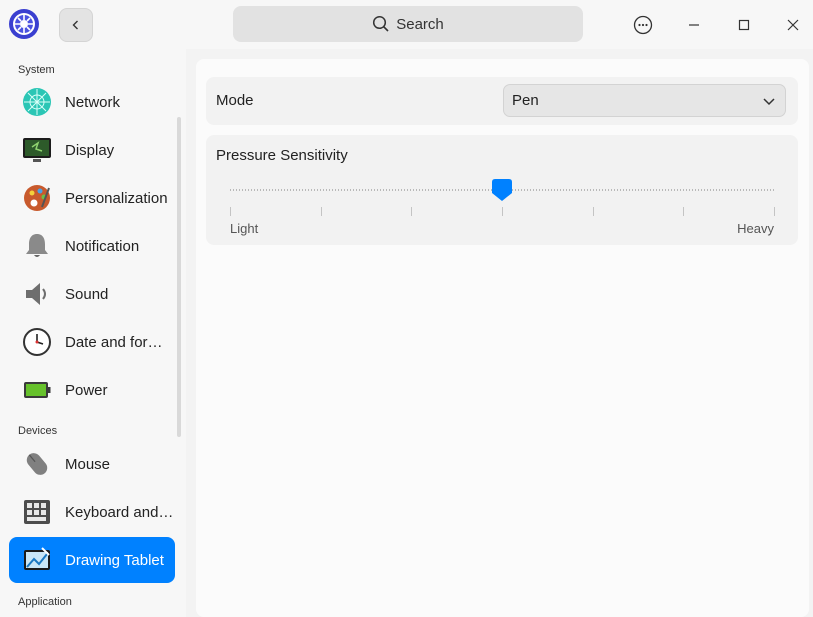  What do you see at coordinates (45, 602) in the screenshot?
I see `section-label-application: Application` at bounding box center [45, 602].